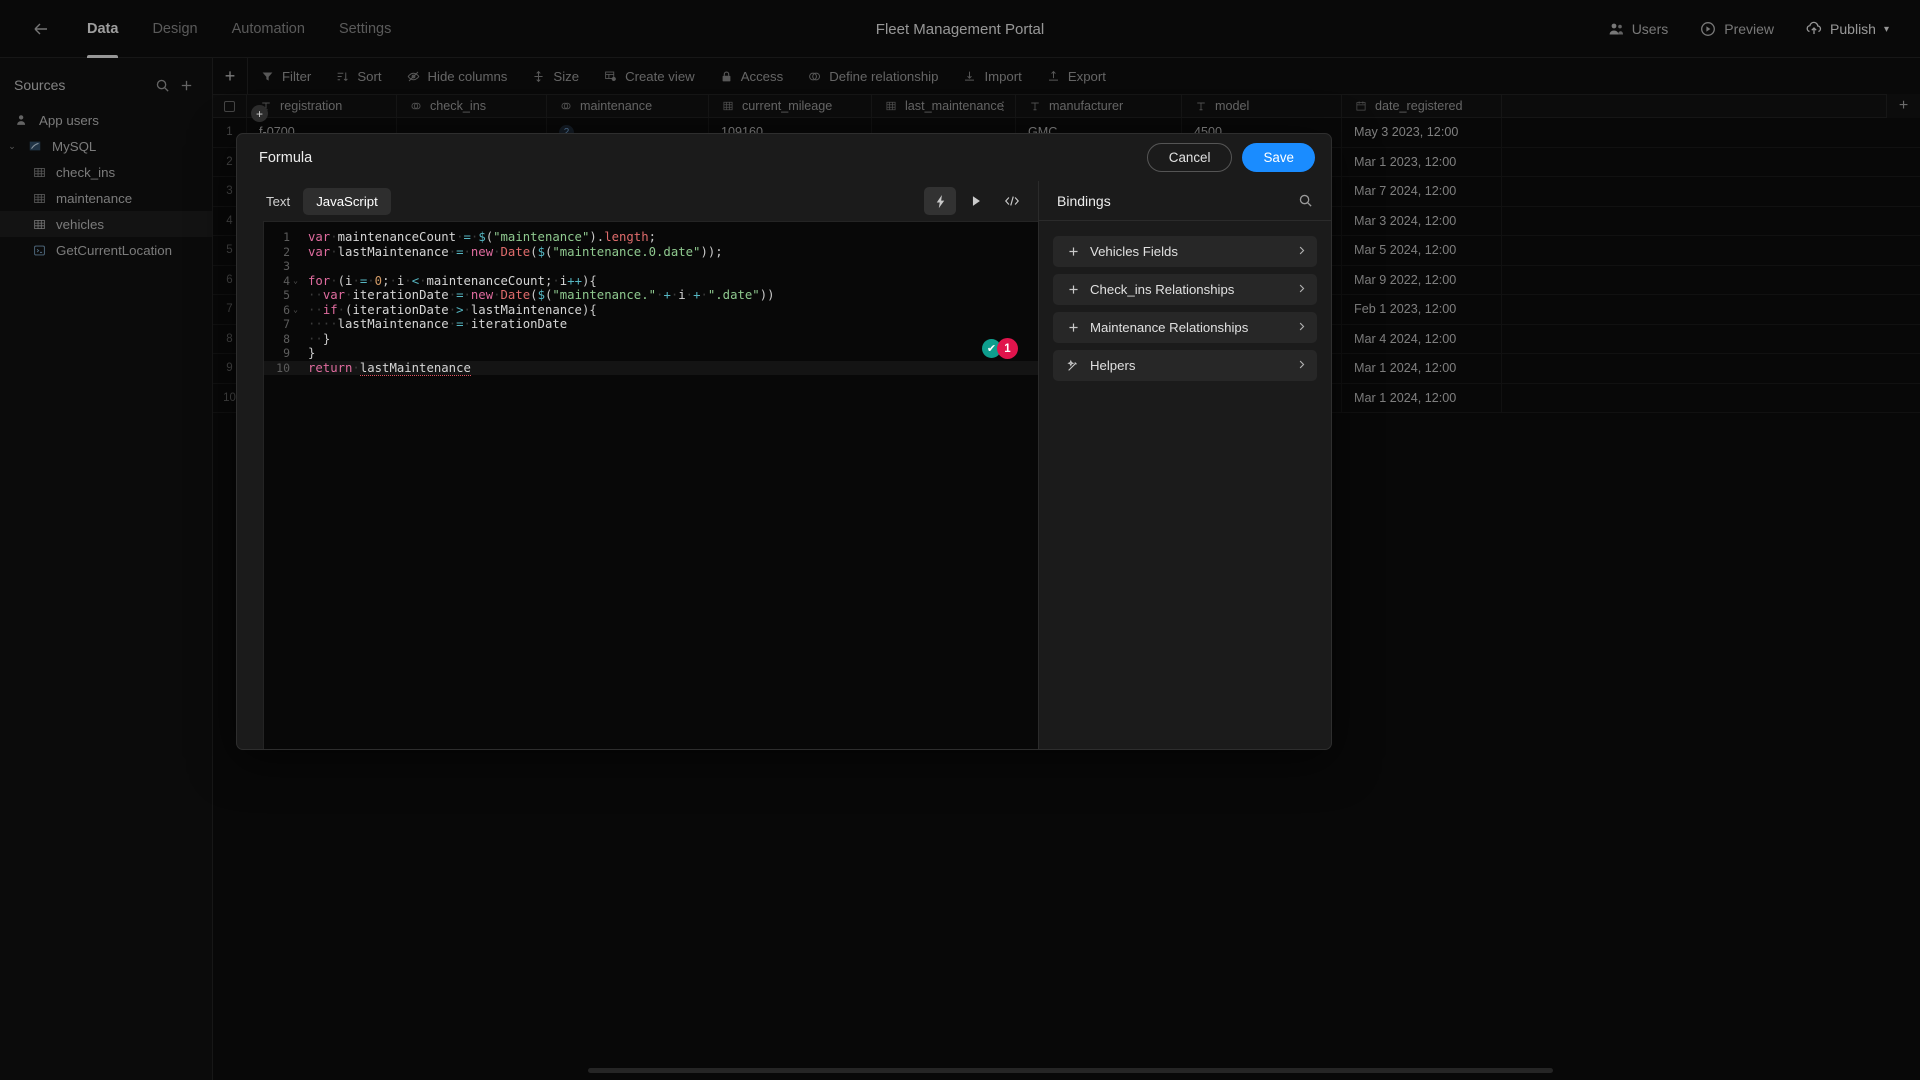 Image resolution: width=1920 pixels, height=1080 pixels. I want to click on editor-tools, so click(976, 201).